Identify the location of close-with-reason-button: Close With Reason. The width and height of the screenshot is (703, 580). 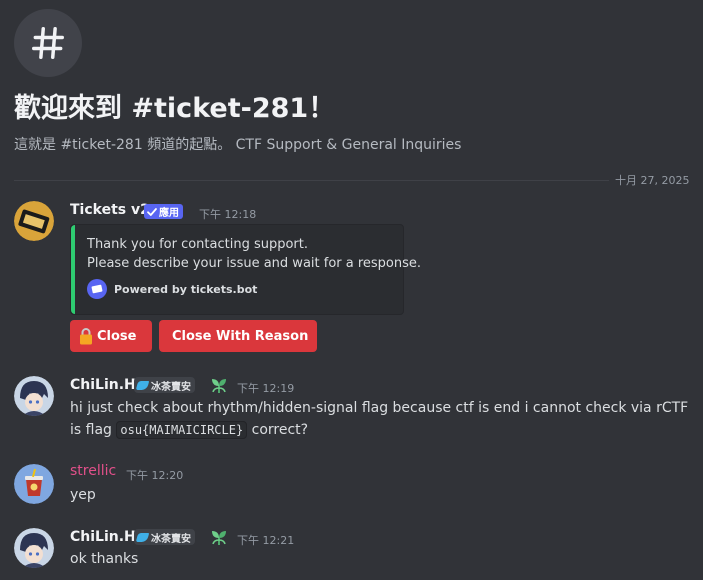
(238, 336).